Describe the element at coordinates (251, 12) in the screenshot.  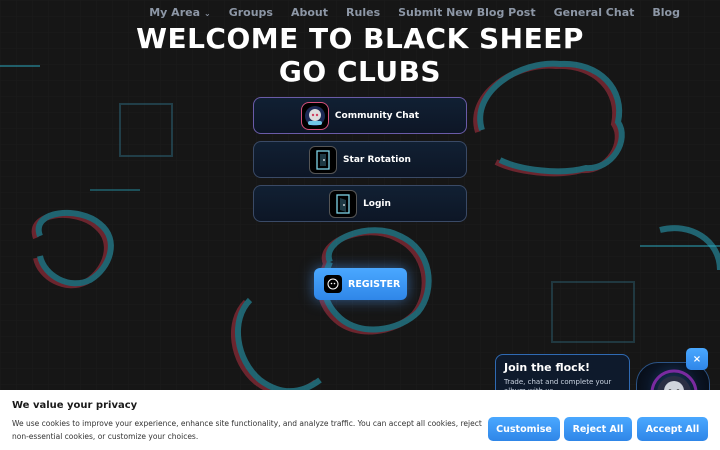
I see `nav-groups: Groups` at that location.